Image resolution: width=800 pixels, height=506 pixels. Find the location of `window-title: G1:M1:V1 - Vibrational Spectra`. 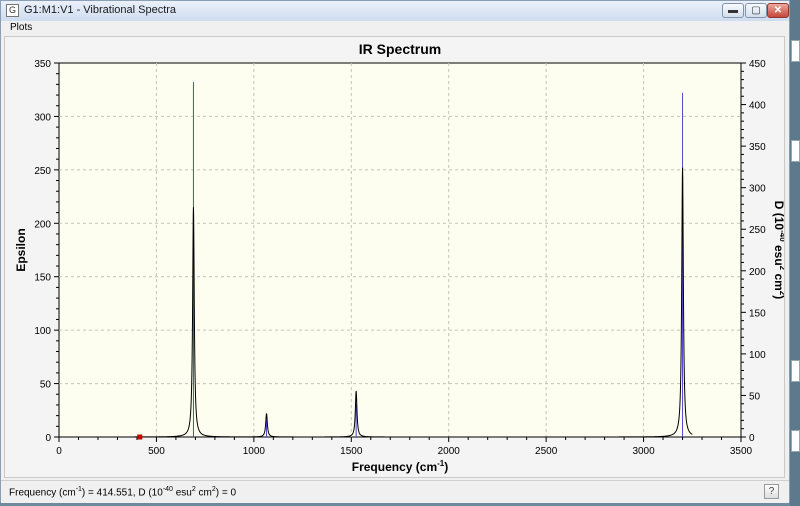

window-title: G1:M1:V1 - Vibrational Spectra is located at coordinates (100, 10).